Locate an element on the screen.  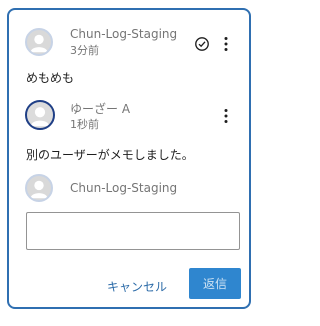
comment-time: 3分前 is located at coordinates (84, 50).